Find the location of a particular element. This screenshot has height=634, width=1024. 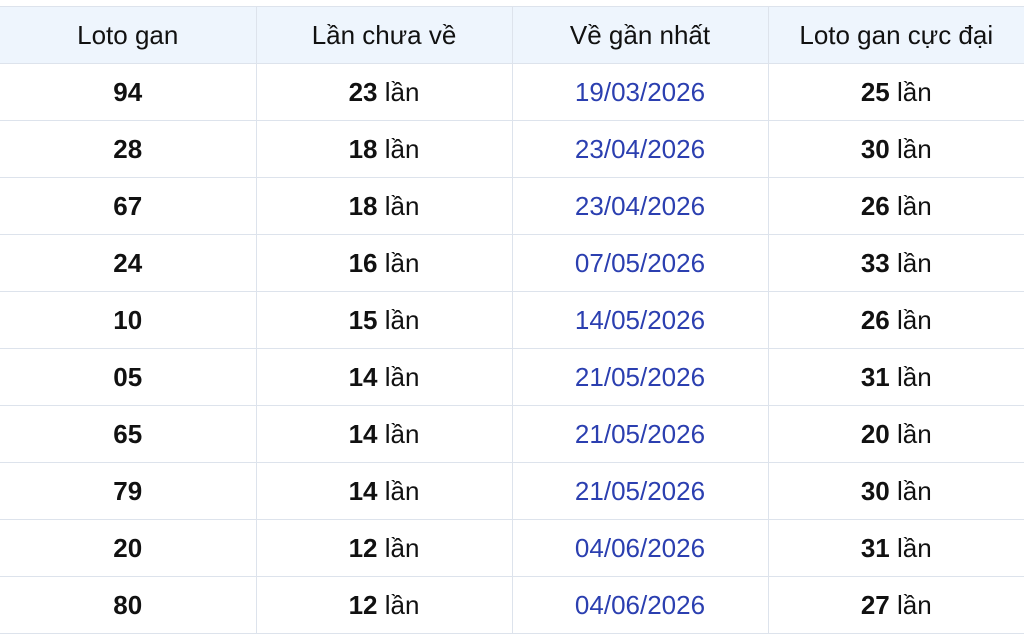

table-row: 94 23 lần 19/03/2026 25 lần is located at coordinates (512, 92).